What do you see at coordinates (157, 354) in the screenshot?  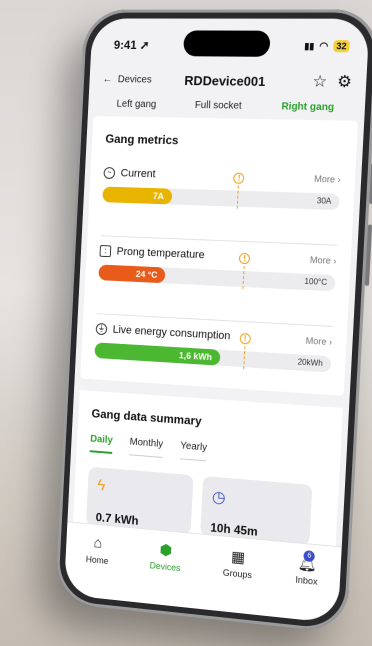 I see `metric-fill: 1,6 kWh` at bounding box center [157, 354].